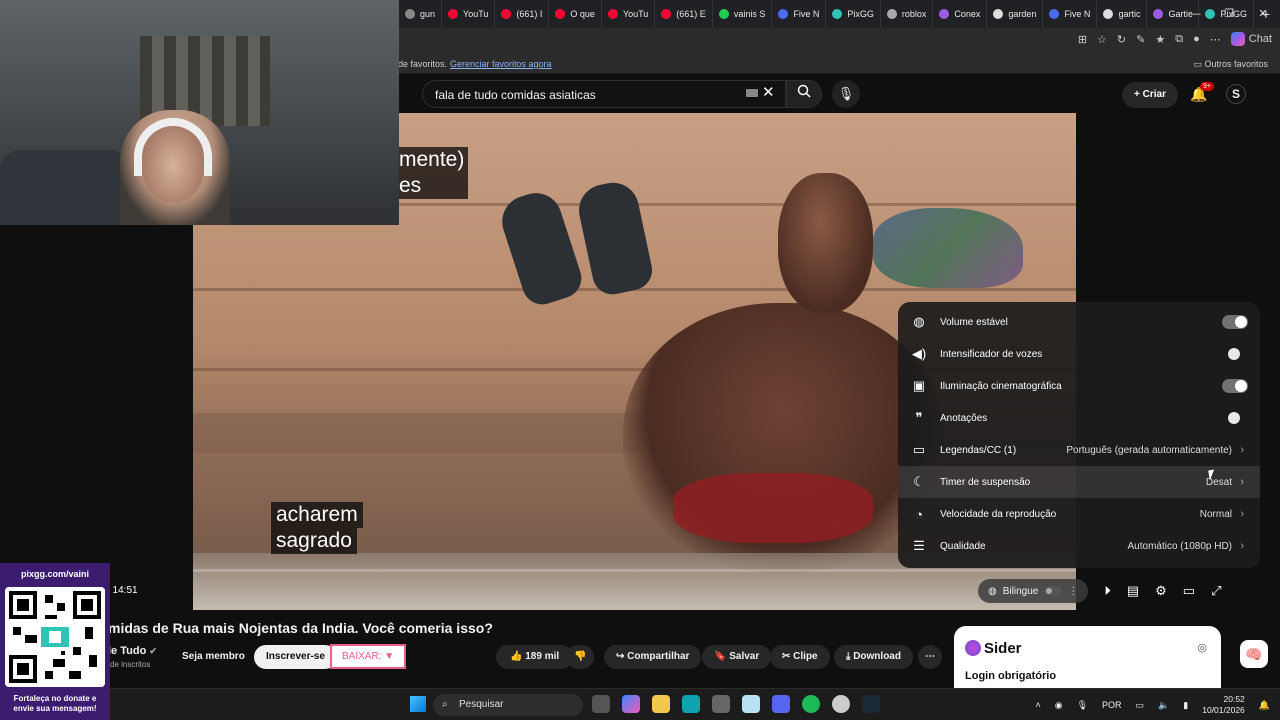  What do you see at coordinates (529, 14) in the screenshot?
I see `tab-label: (661) I` at bounding box center [529, 14].